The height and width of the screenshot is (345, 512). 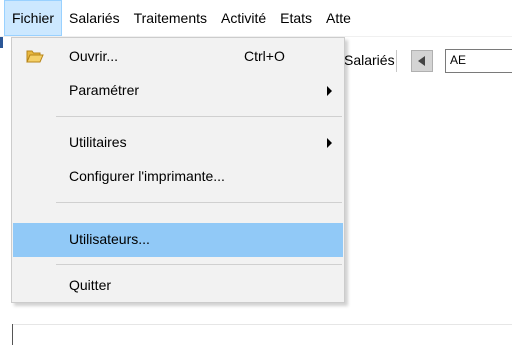 What do you see at coordinates (243, 18) in the screenshot?
I see `menu-activite: Activité` at bounding box center [243, 18].